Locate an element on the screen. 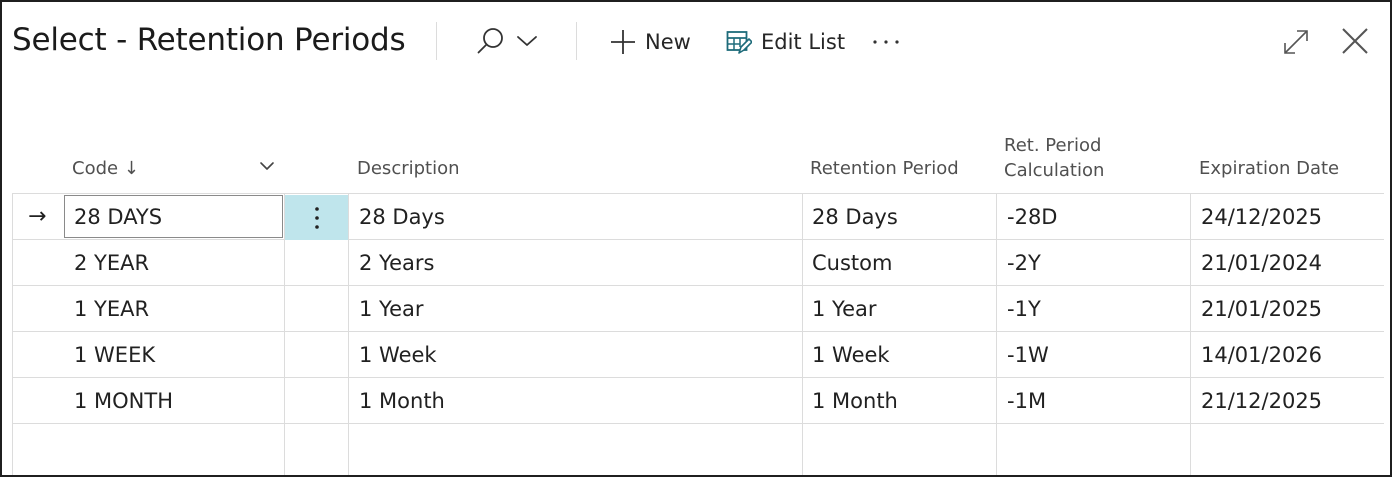 Image resolution: width=1392 pixels, height=477 pixels. close-icon is located at coordinates (1355, 41).